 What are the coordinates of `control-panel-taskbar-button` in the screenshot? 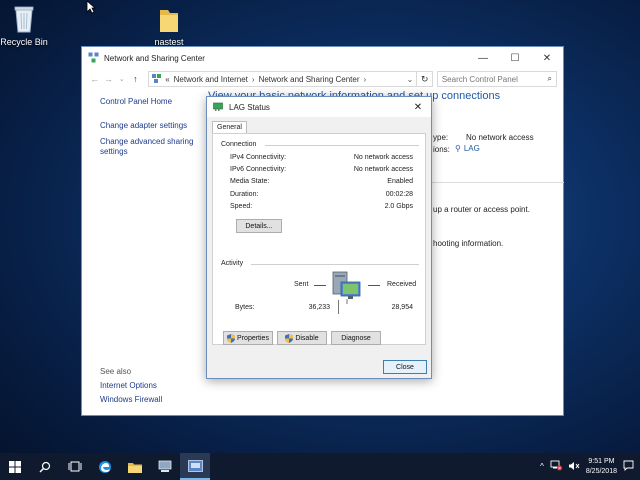 It's located at (195, 466).